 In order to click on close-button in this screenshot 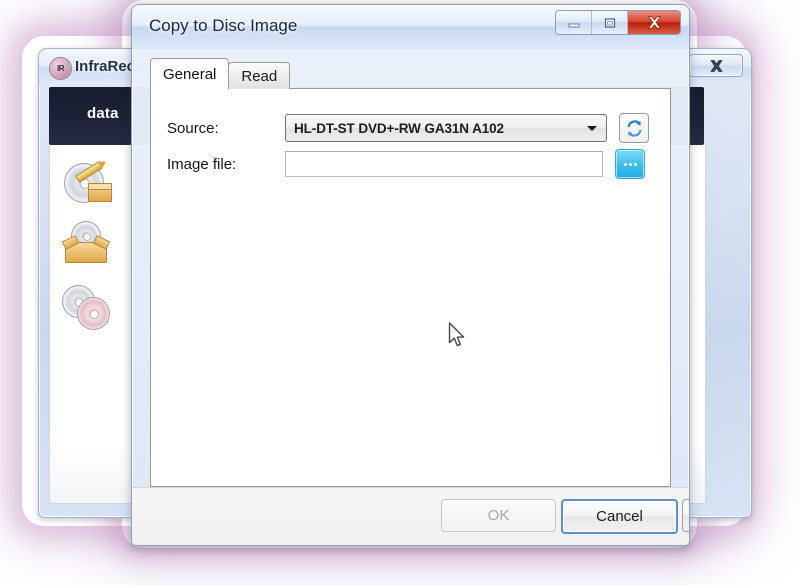, I will do `click(654, 22)`.